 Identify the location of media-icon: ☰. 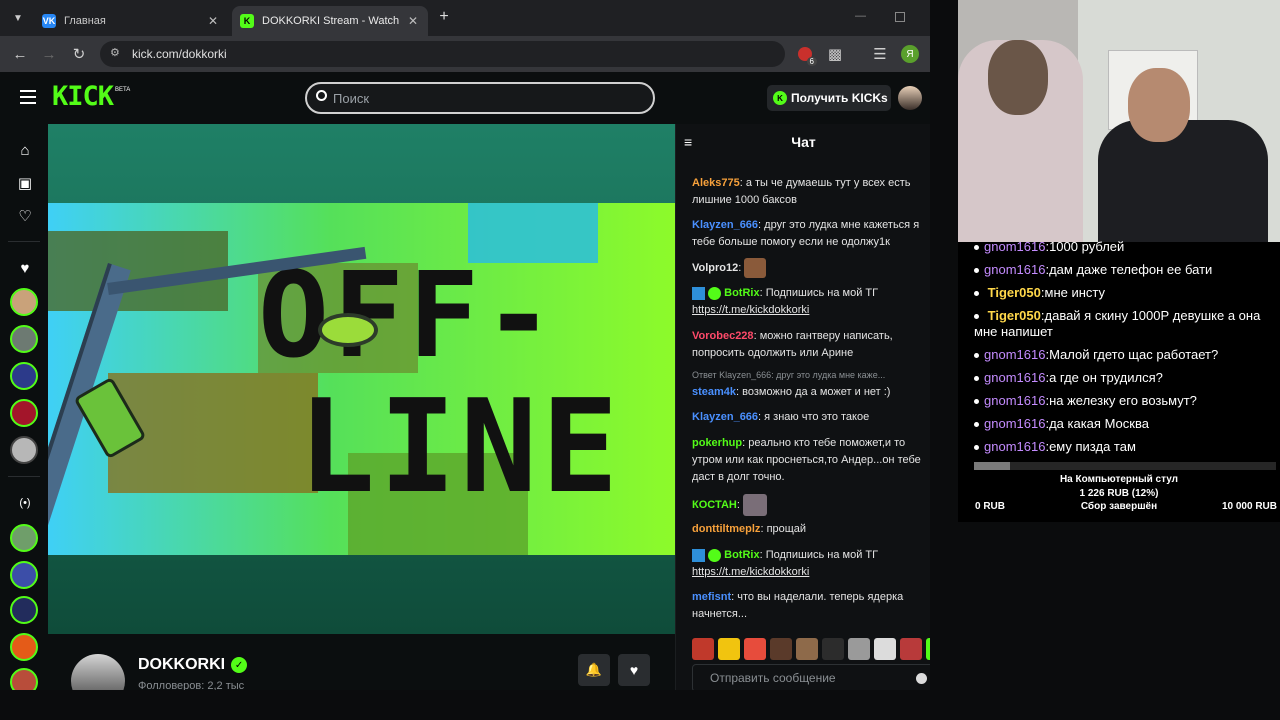
(880, 54).